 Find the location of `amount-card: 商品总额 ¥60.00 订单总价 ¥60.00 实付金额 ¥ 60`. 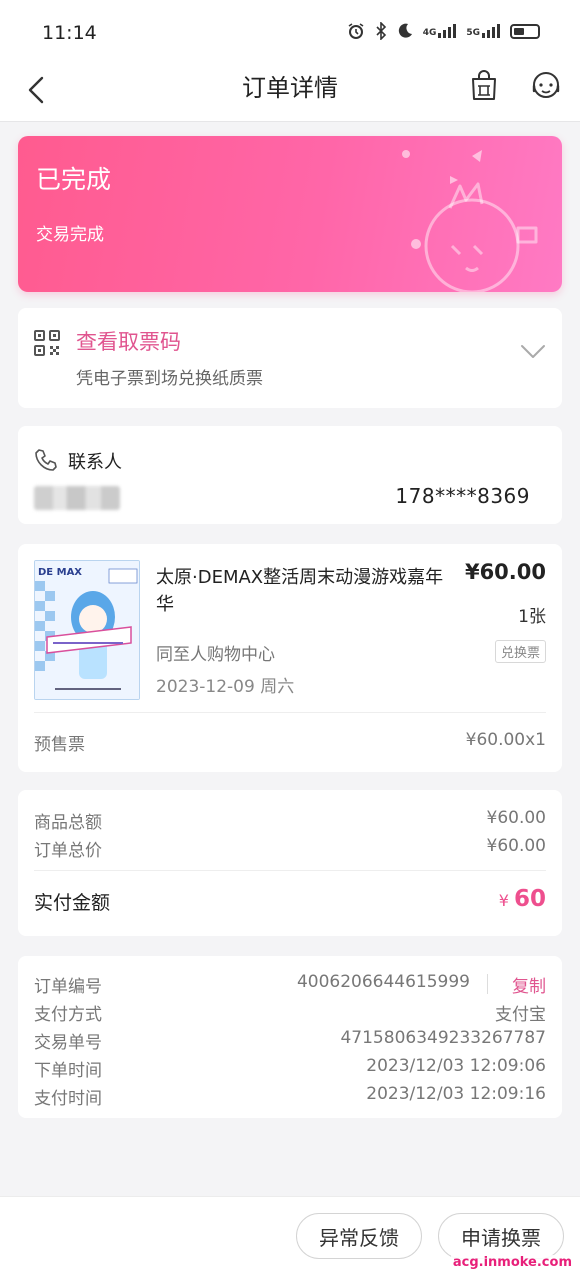

amount-card: 商品总额 ¥60.00 订单总价 ¥60.00 实付金额 ¥ 60 is located at coordinates (290, 863).